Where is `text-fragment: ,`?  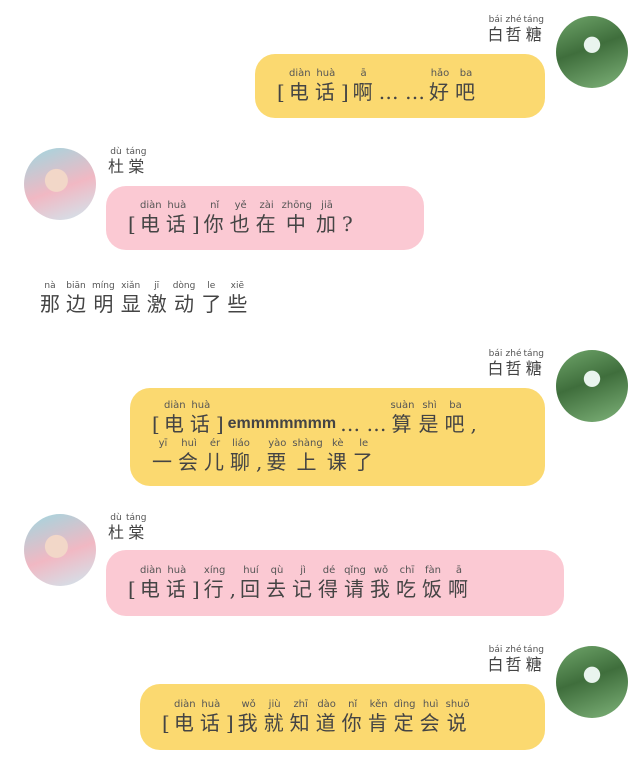 text-fragment: , is located at coordinates (259, 456).